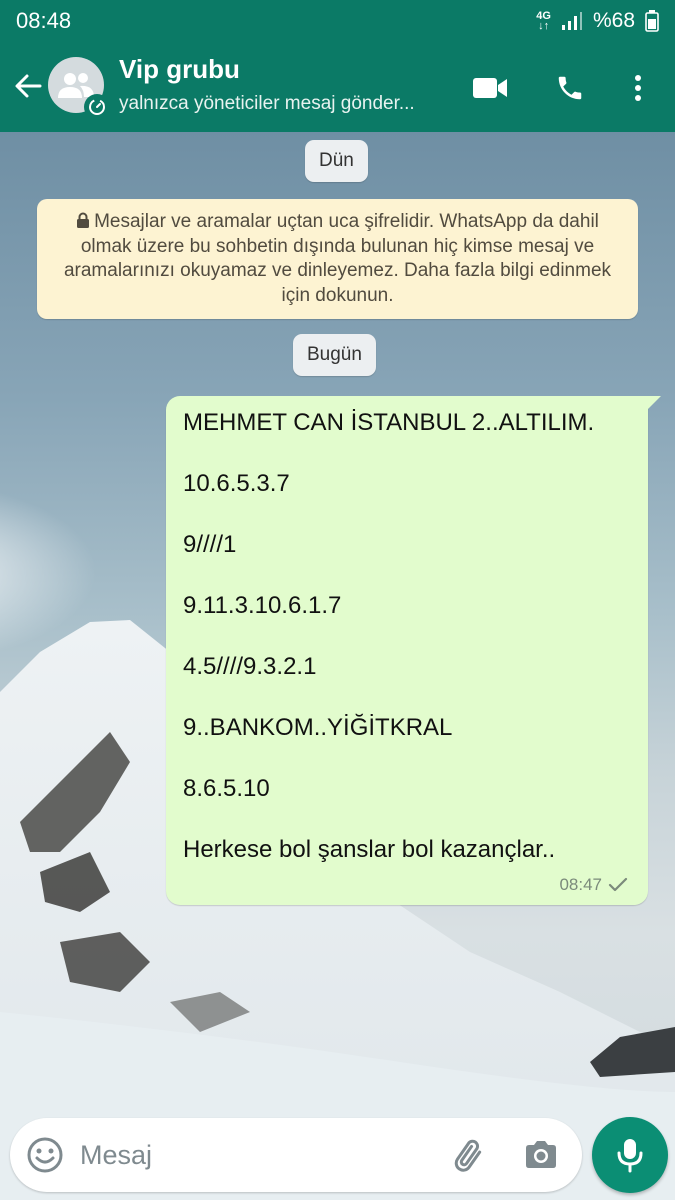 This screenshot has width=675, height=1200. I want to click on emoji-button, so click(45, 1155).